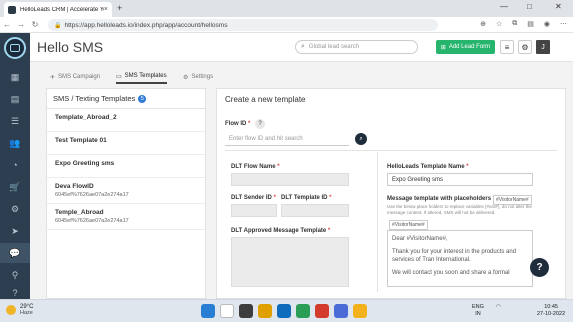  I want to click on gear-icon: ⚙, so click(186, 77).